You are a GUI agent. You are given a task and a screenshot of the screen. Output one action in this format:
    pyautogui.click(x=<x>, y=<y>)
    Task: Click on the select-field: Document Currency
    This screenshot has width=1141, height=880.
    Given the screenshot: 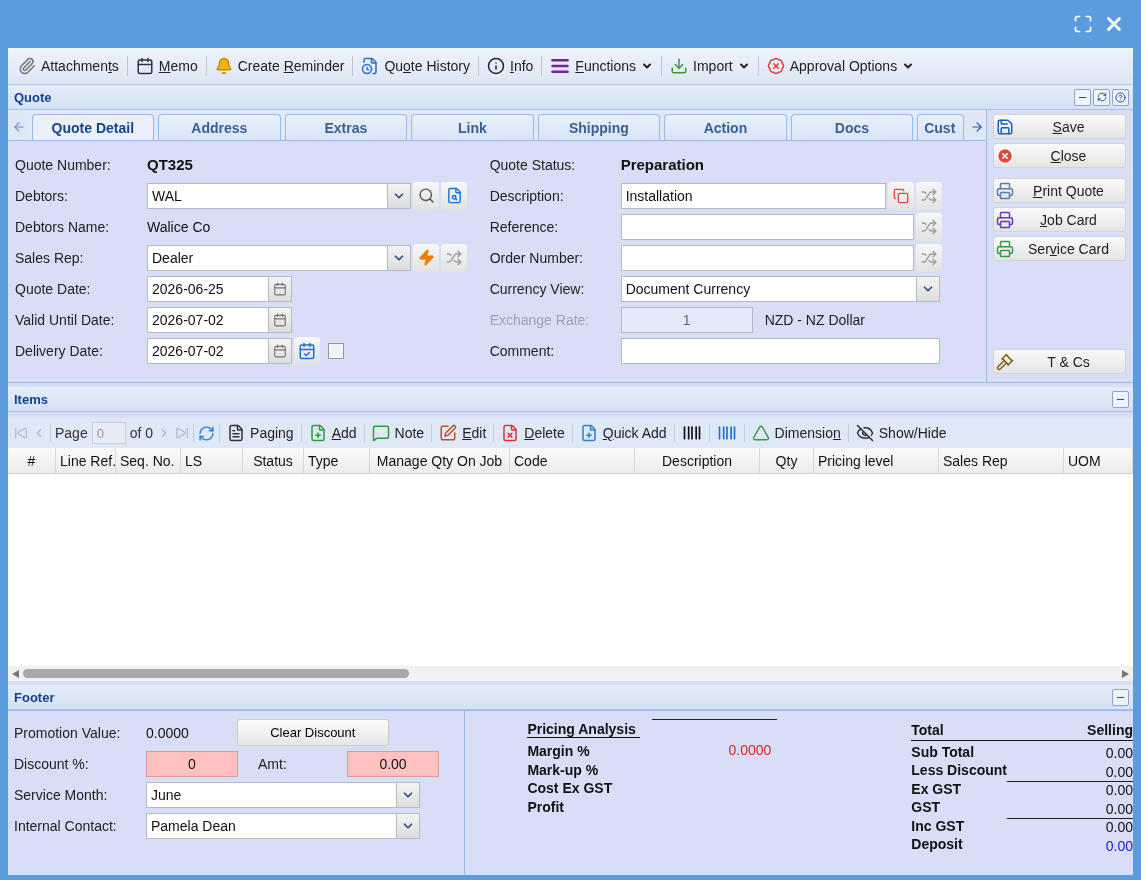 What is the action you would take?
    pyautogui.click(x=780, y=288)
    